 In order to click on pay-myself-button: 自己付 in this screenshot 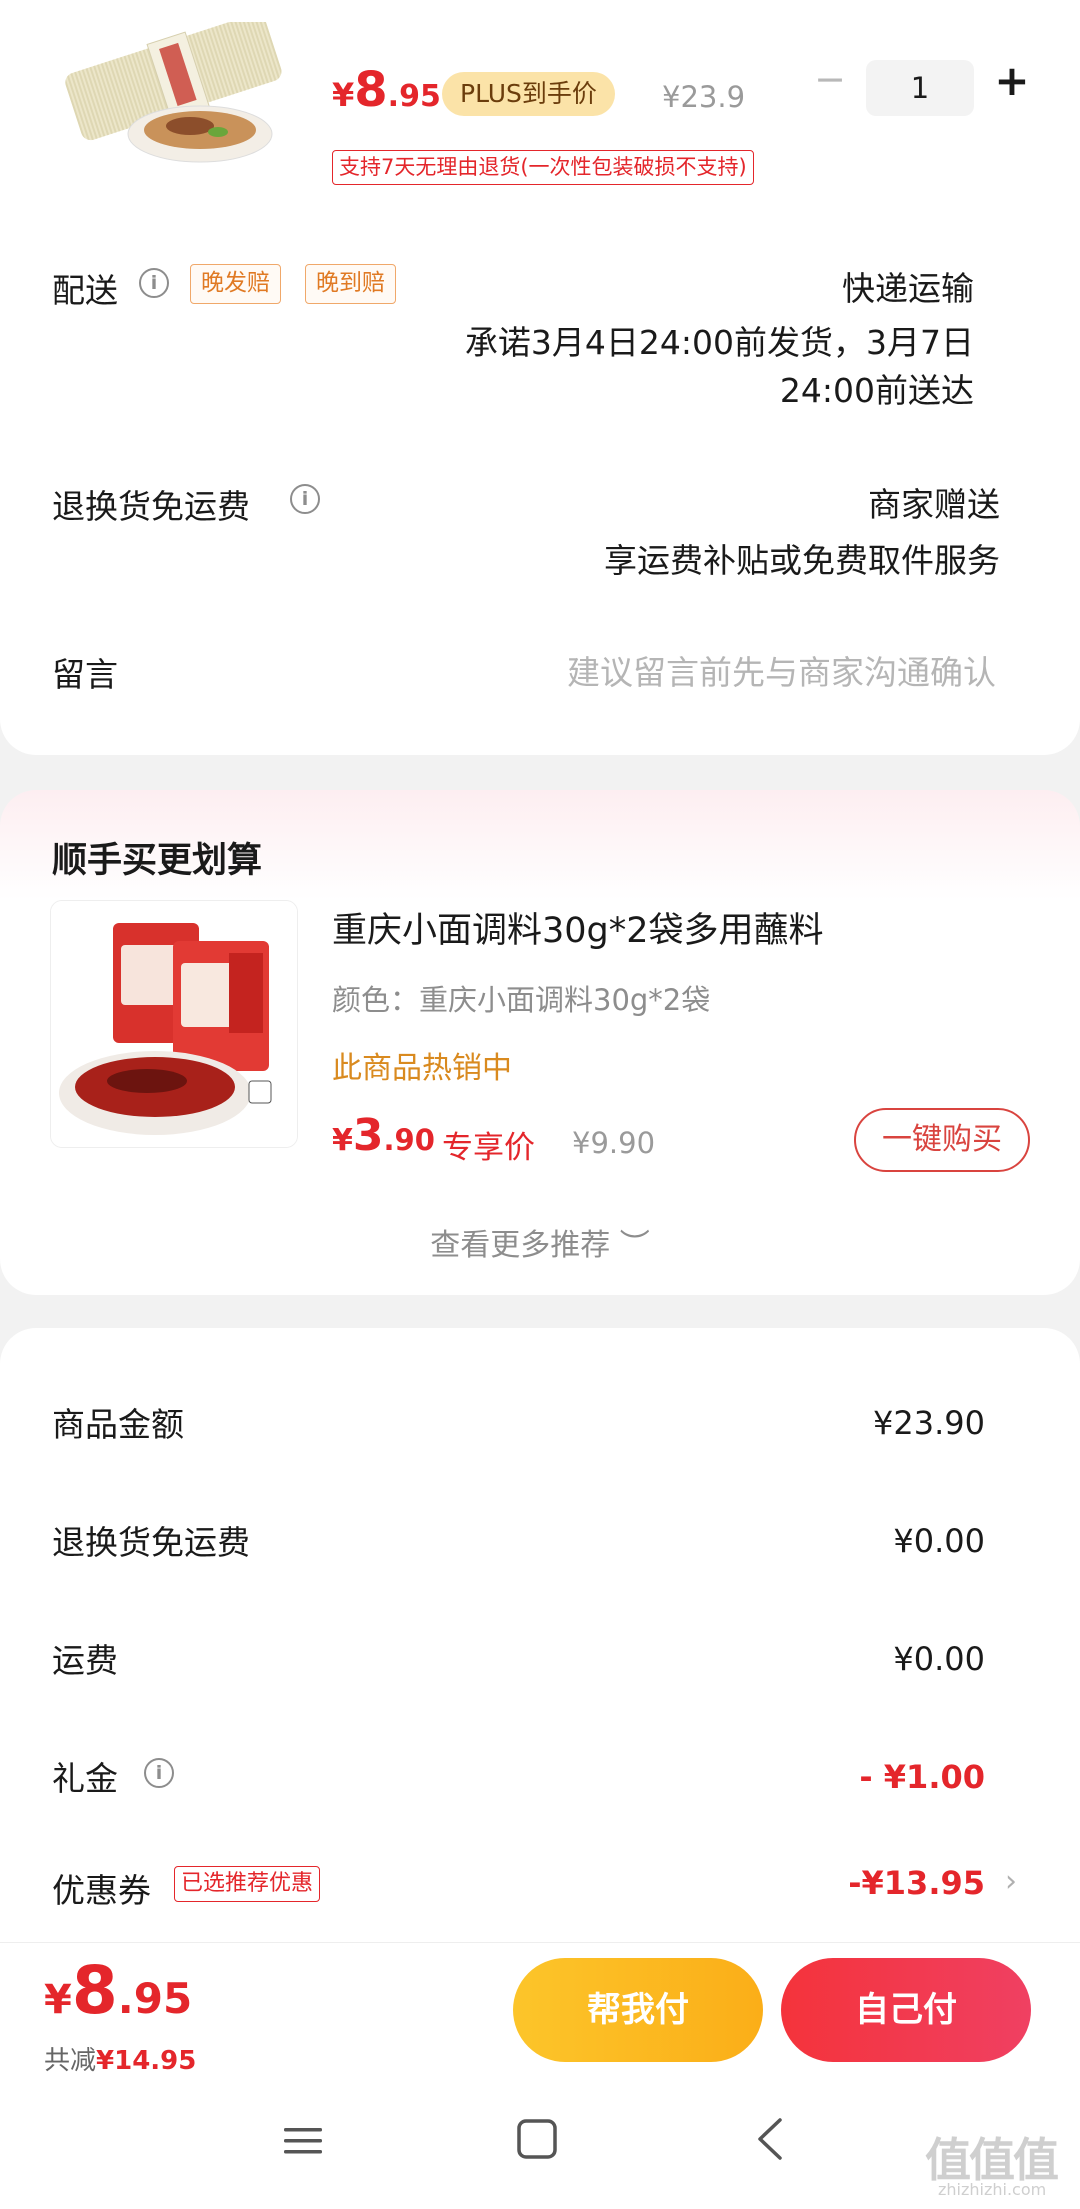, I will do `click(906, 2010)`.